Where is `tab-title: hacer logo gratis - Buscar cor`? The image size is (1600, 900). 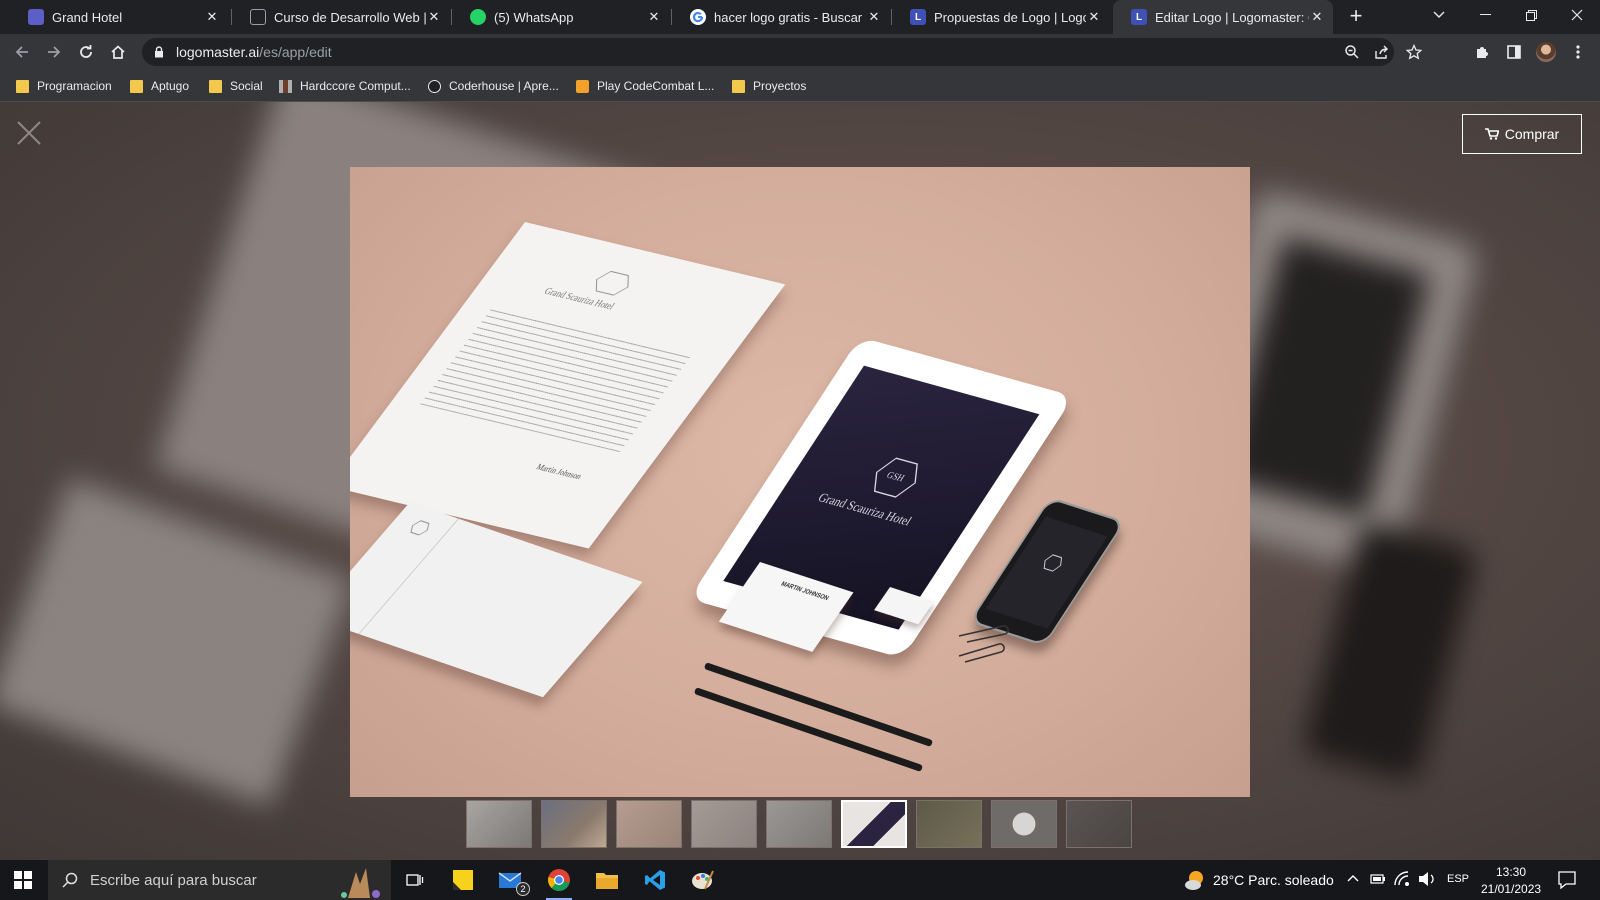
tab-title: hacer logo gratis - Buscar cor is located at coordinates (790, 17).